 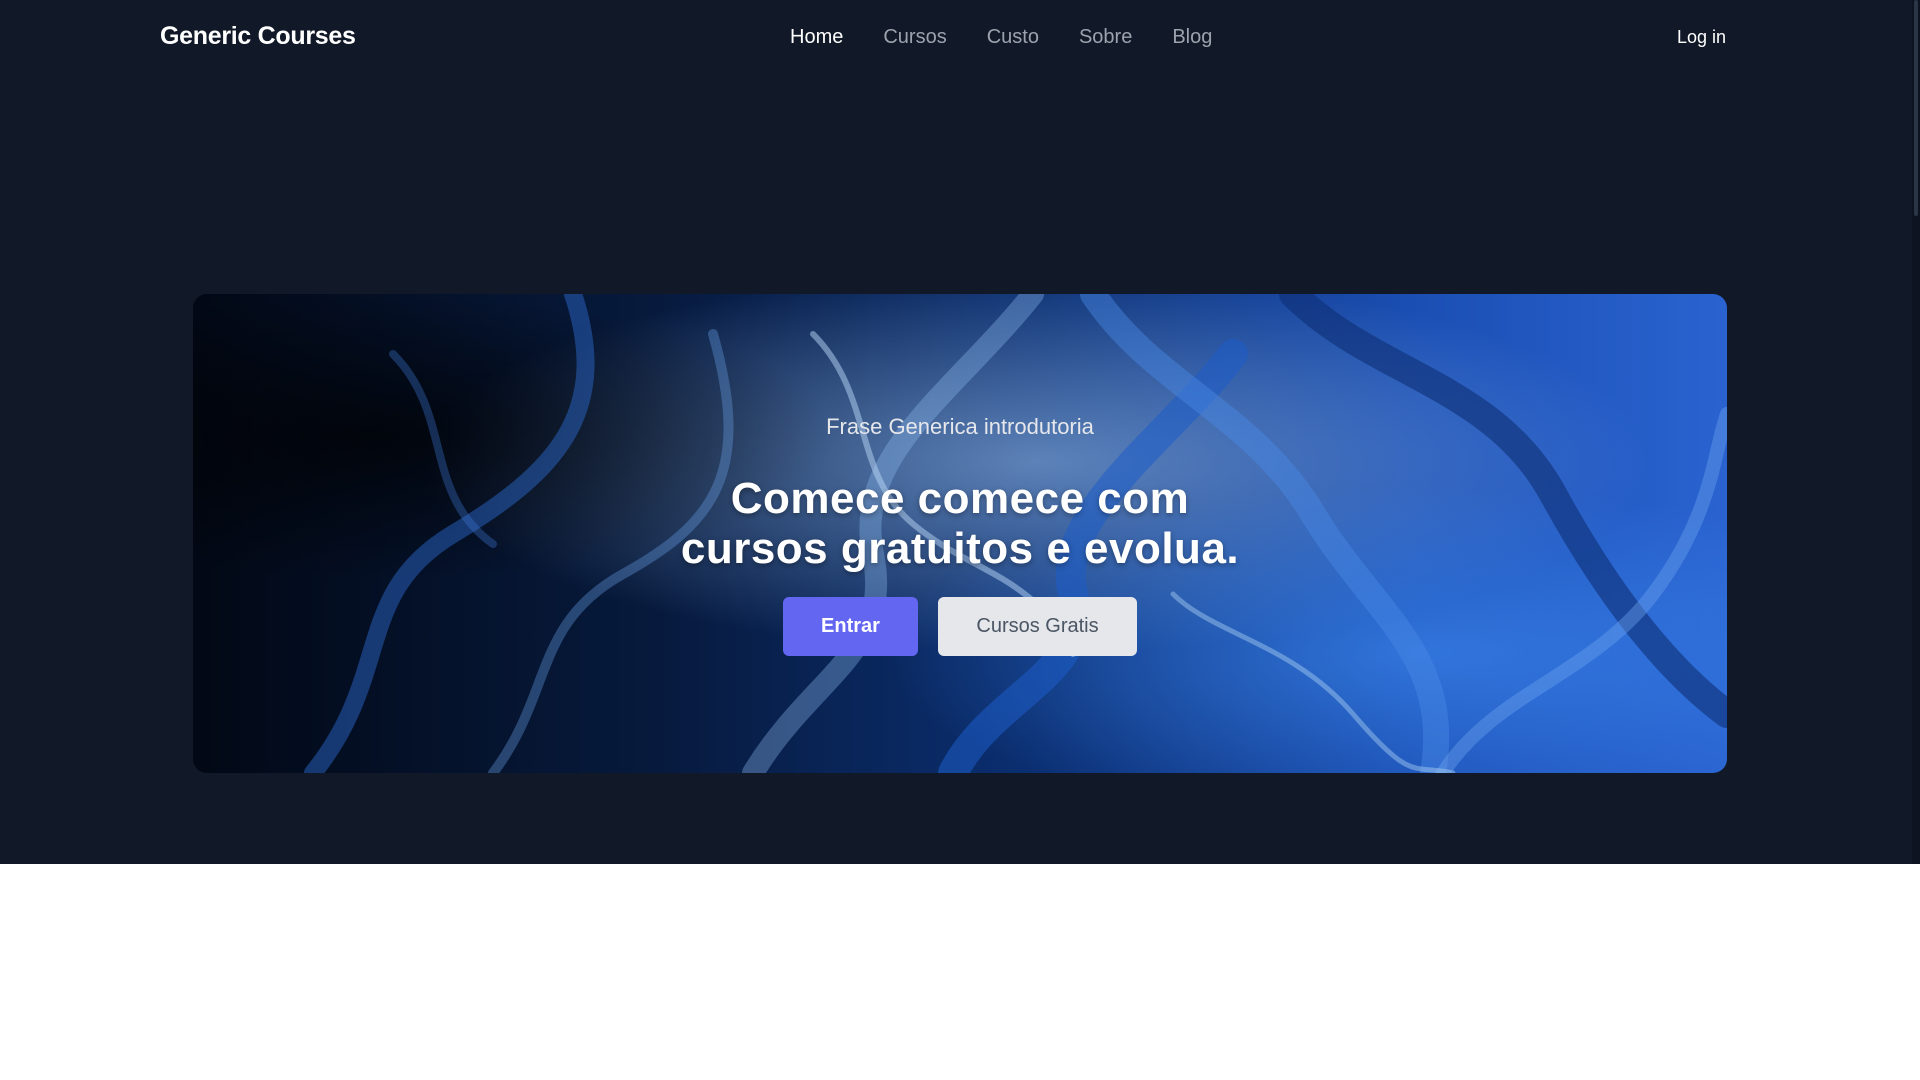 What do you see at coordinates (960, 548) in the screenshot?
I see `headline-line-2: cursos gratuitos e evolua.` at bounding box center [960, 548].